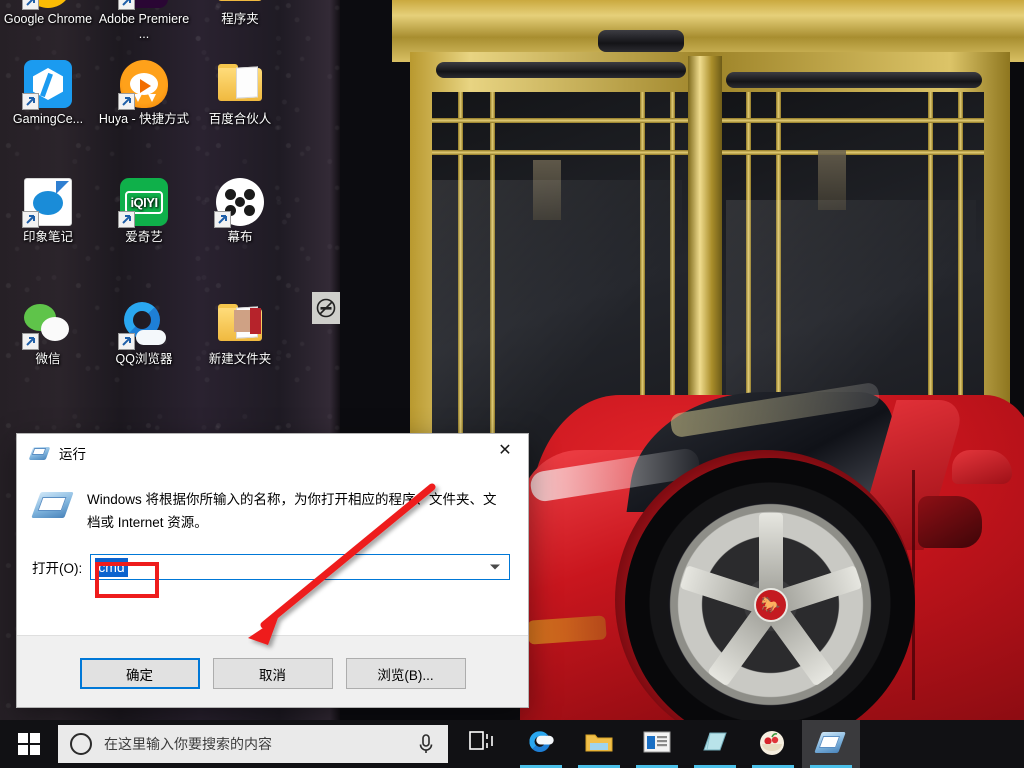 Image resolution: width=1024 pixels, height=768 pixels. I want to click on desktop-icon-label: QQ浏览器, so click(144, 359).